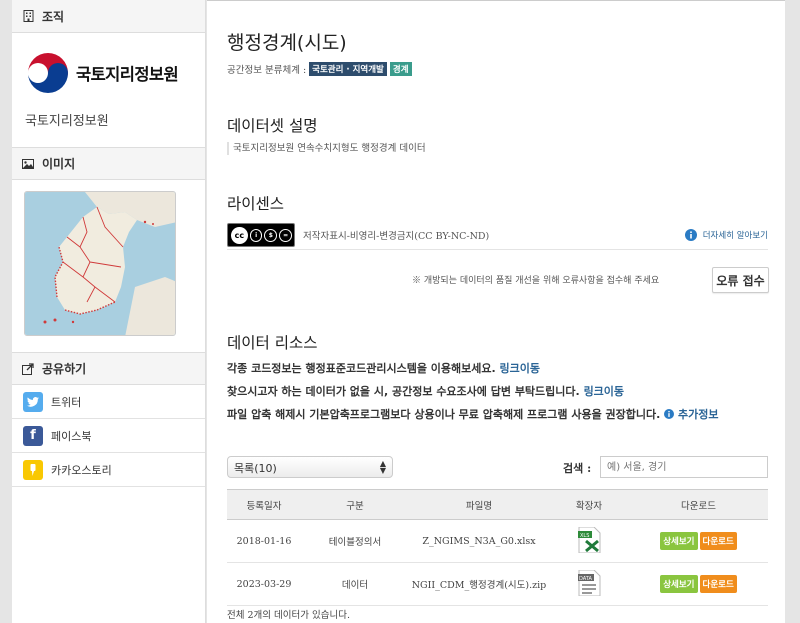  I want to click on twitter-icon, so click(33, 401).